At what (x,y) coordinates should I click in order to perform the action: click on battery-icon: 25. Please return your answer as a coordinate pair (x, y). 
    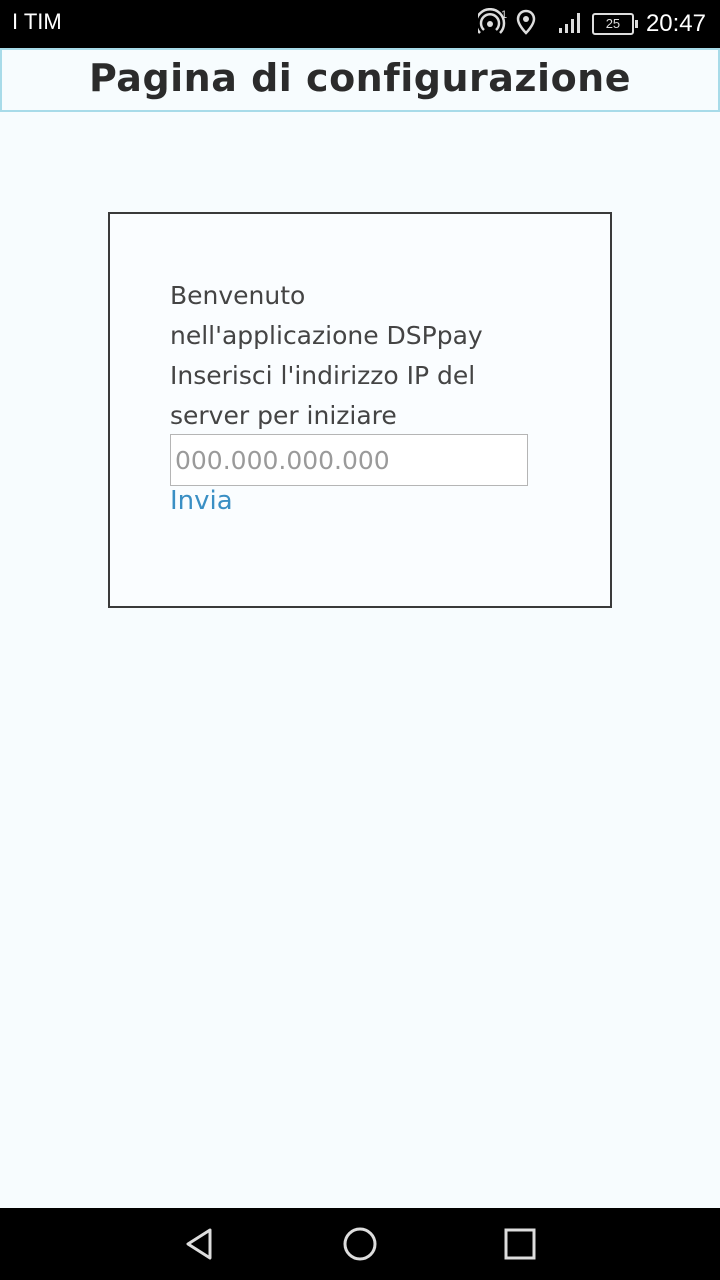
    Looking at the image, I should click on (614, 24).